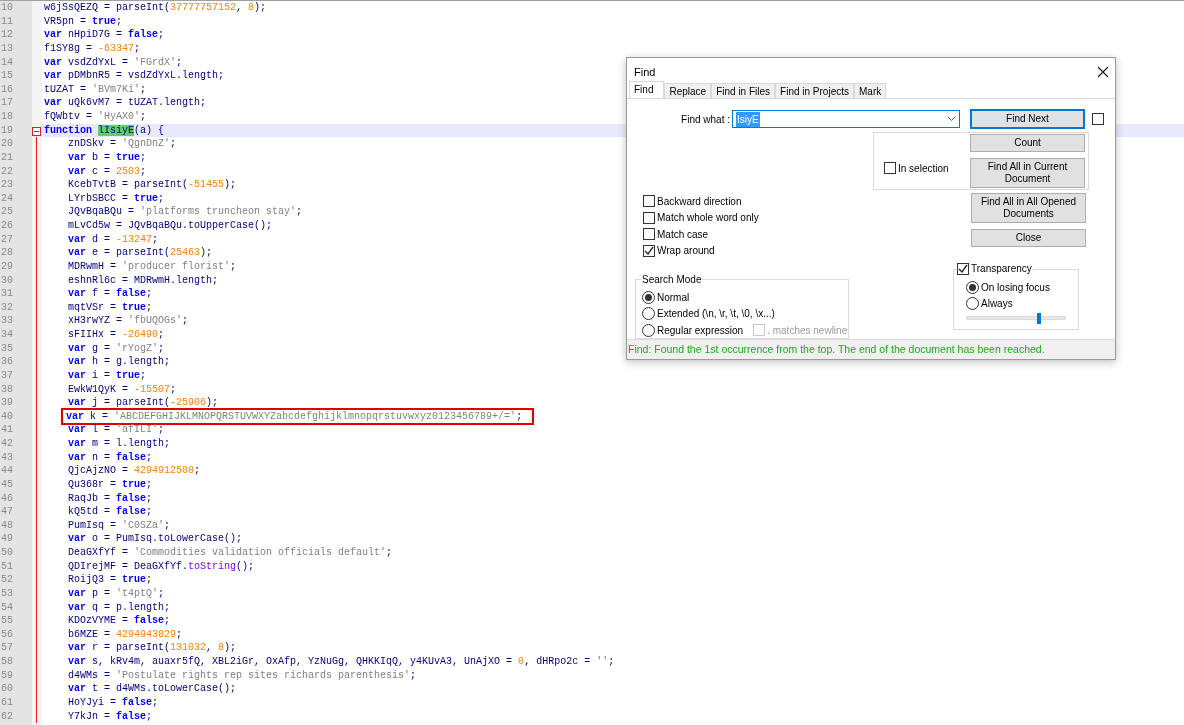  Describe the element at coordinates (7, 48) in the screenshot. I see `line-number: 13` at that location.